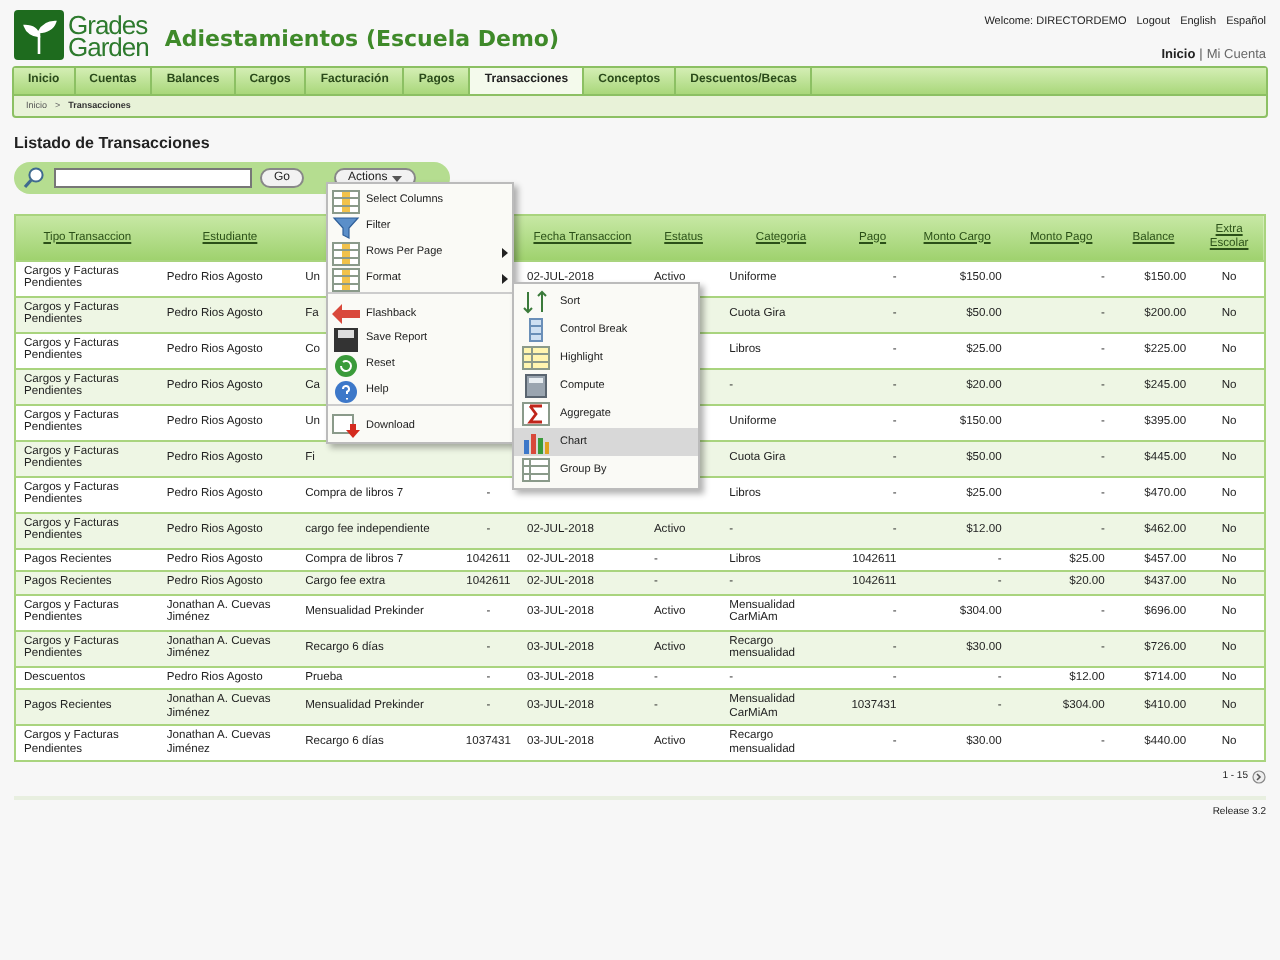  I want to click on calculator-icon, so click(536, 386).